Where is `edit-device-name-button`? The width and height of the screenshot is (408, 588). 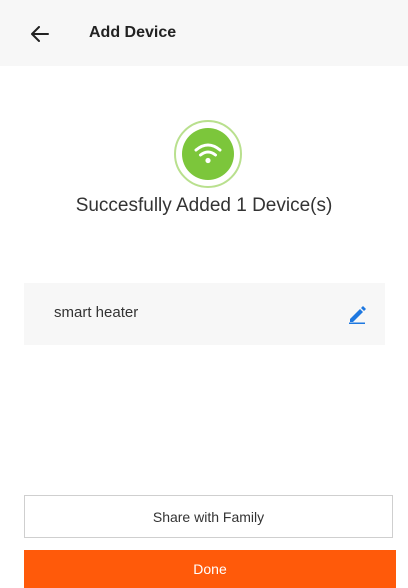
edit-device-name-button is located at coordinates (357, 314).